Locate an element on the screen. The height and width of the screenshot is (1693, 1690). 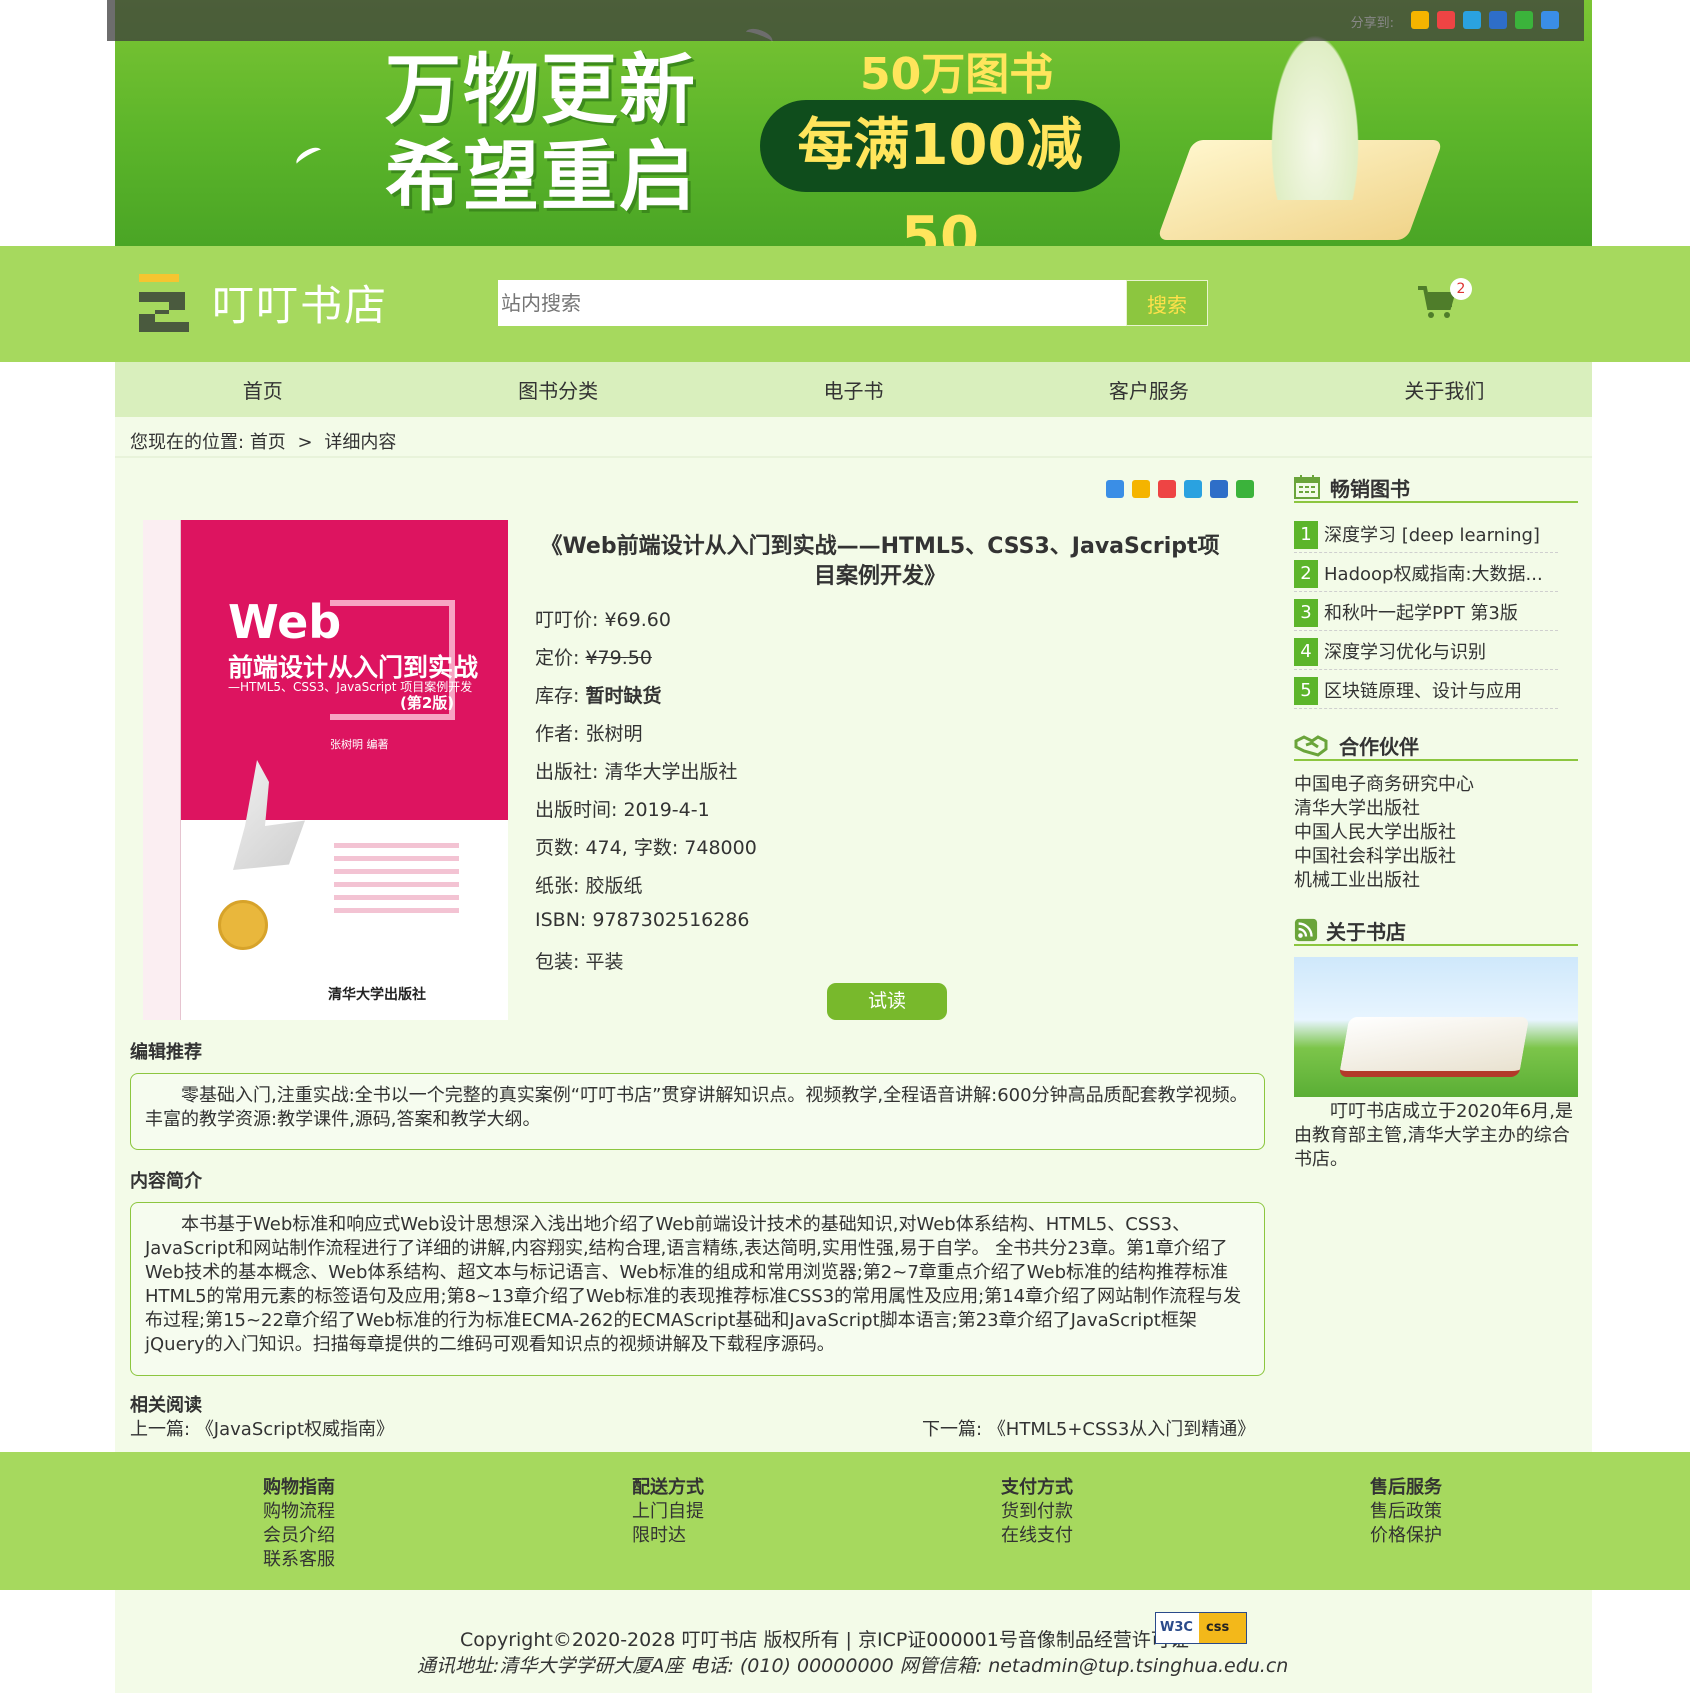
isbn-value: 9787302516286 is located at coordinates (671, 920).